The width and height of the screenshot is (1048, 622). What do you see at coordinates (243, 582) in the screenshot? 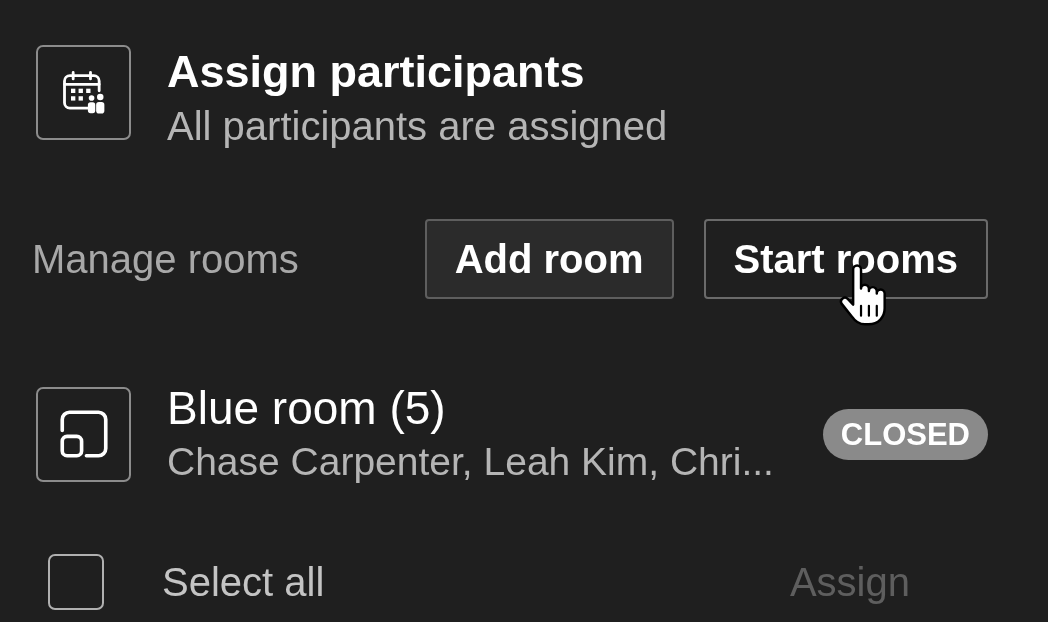
I see `select-all-label: Select all` at bounding box center [243, 582].